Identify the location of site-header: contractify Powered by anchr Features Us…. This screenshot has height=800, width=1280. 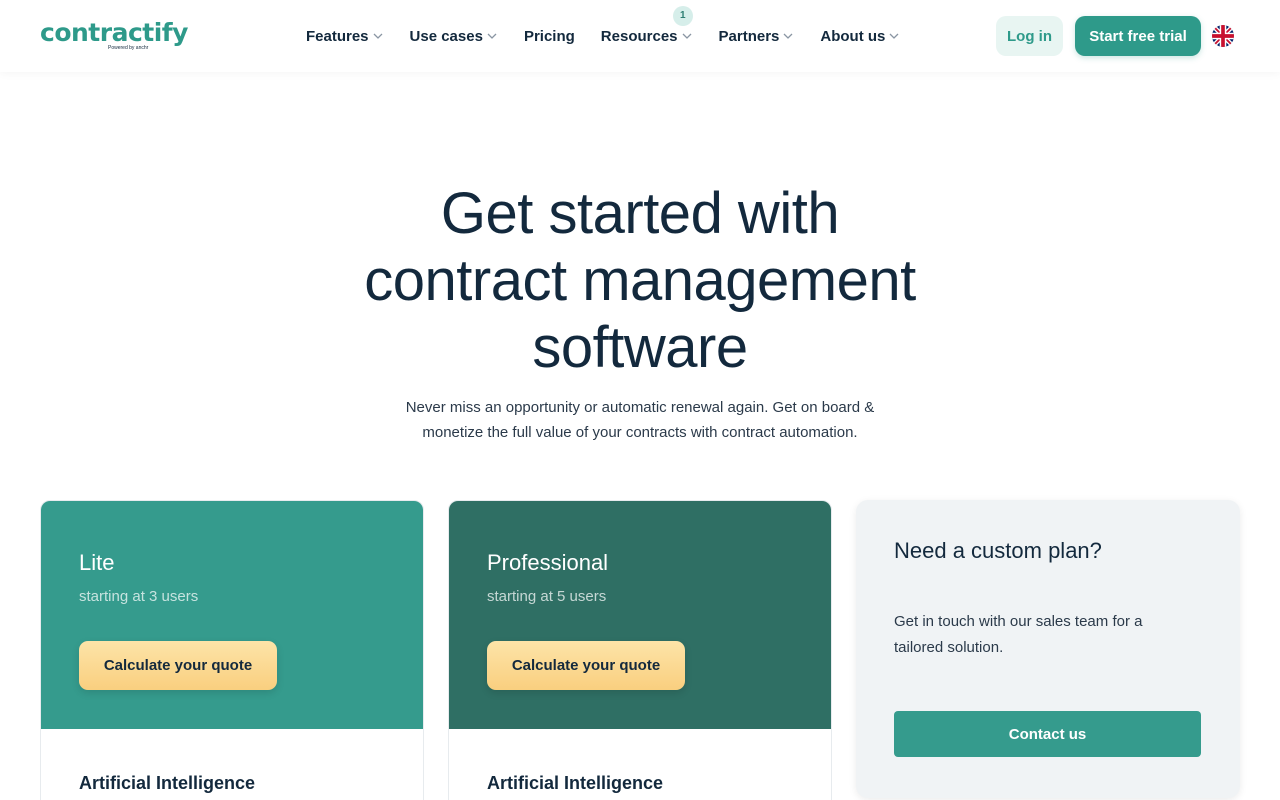
(640, 36).